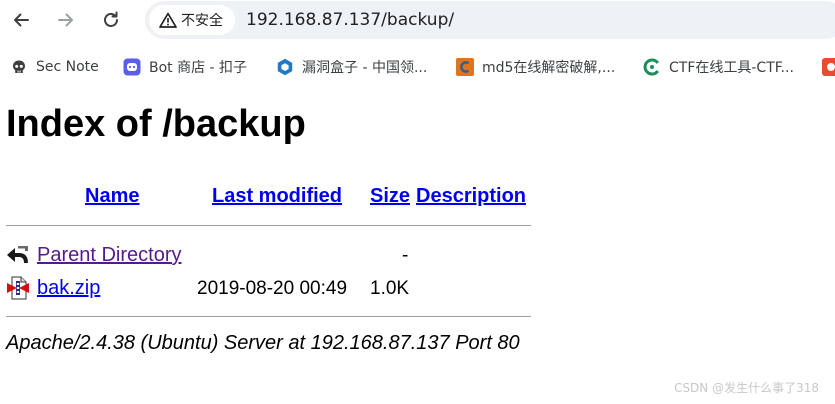 This screenshot has height=404, width=835. I want to click on parent-directory-link: Parent Directory, so click(109, 255).